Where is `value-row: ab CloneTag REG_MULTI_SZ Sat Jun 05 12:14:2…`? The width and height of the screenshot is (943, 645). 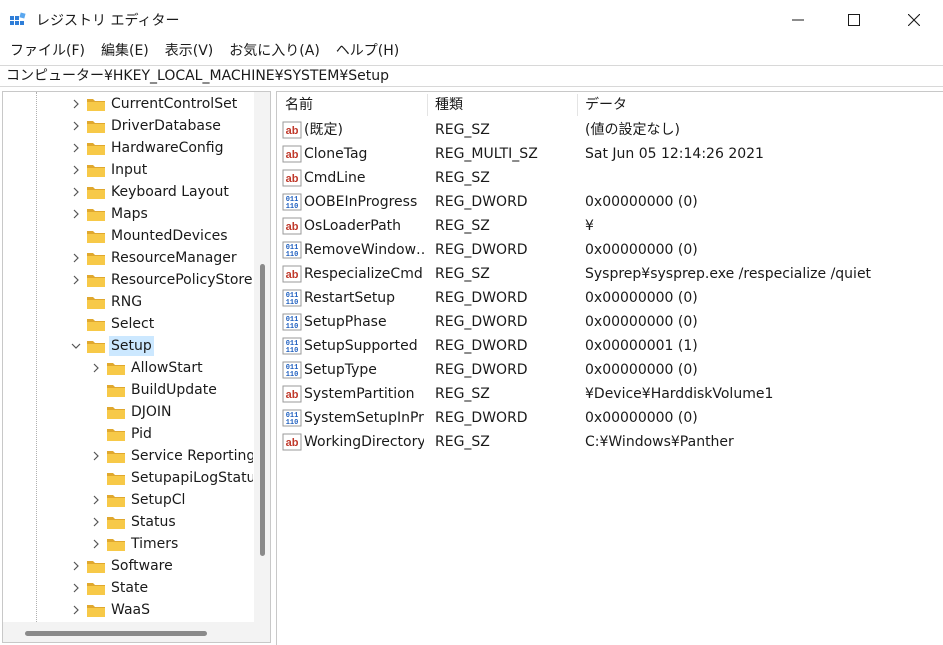 value-row: ab CloneTag REG_MULTI_SZ Sat Jun 05 12:14:2… is located at coordinates (610, 154).